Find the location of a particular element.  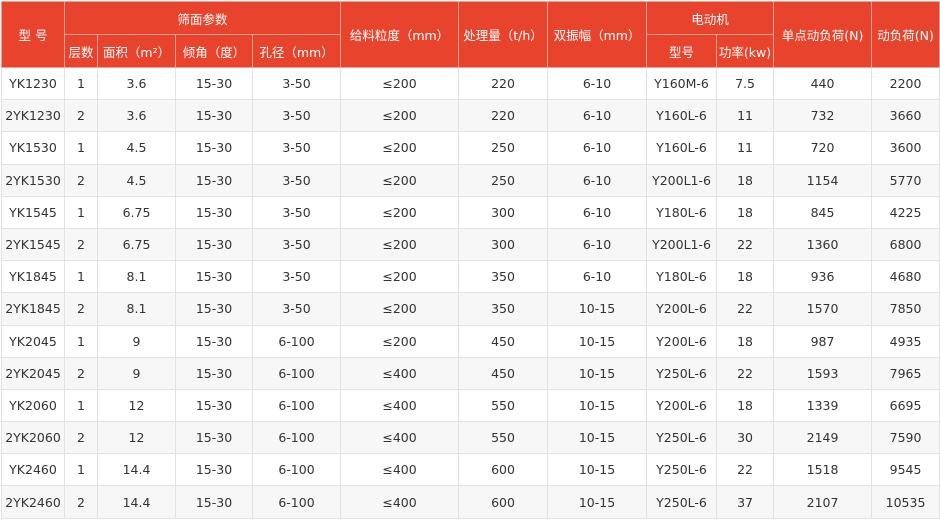

capacity-cell: 250 is located at coordinates (503, 180).